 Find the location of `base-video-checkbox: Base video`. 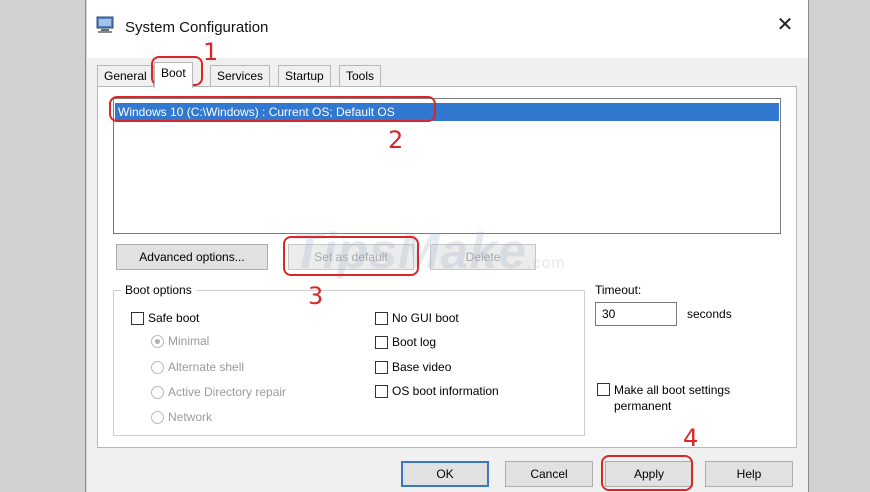

base-video-checkbox: Base video is located at coordinates (413, 367).